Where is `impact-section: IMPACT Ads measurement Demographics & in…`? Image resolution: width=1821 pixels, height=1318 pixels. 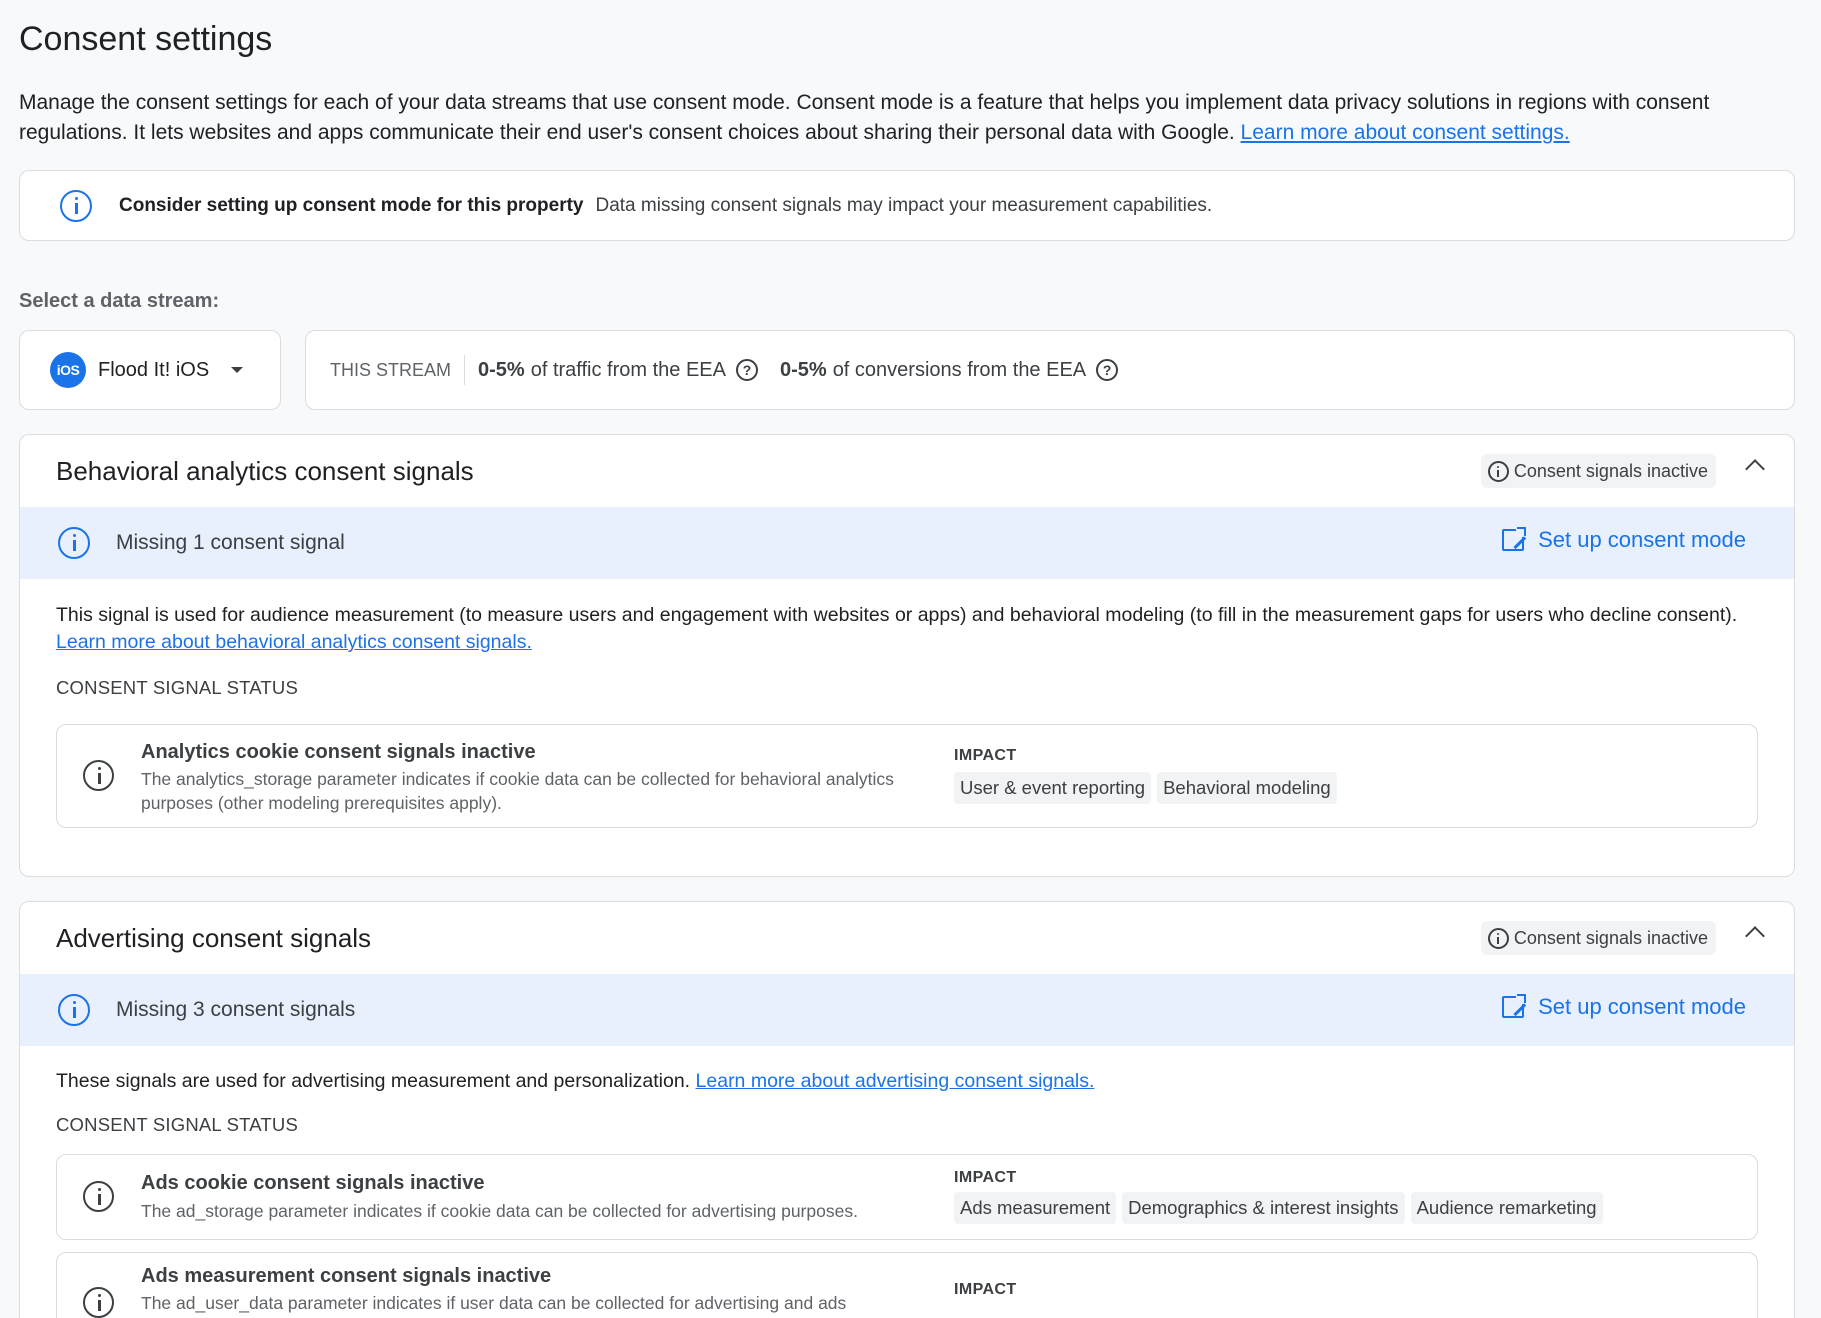
impact-section: IMPACT Ads measurement Demographics & in… is located at coordinates (1278, 1196).